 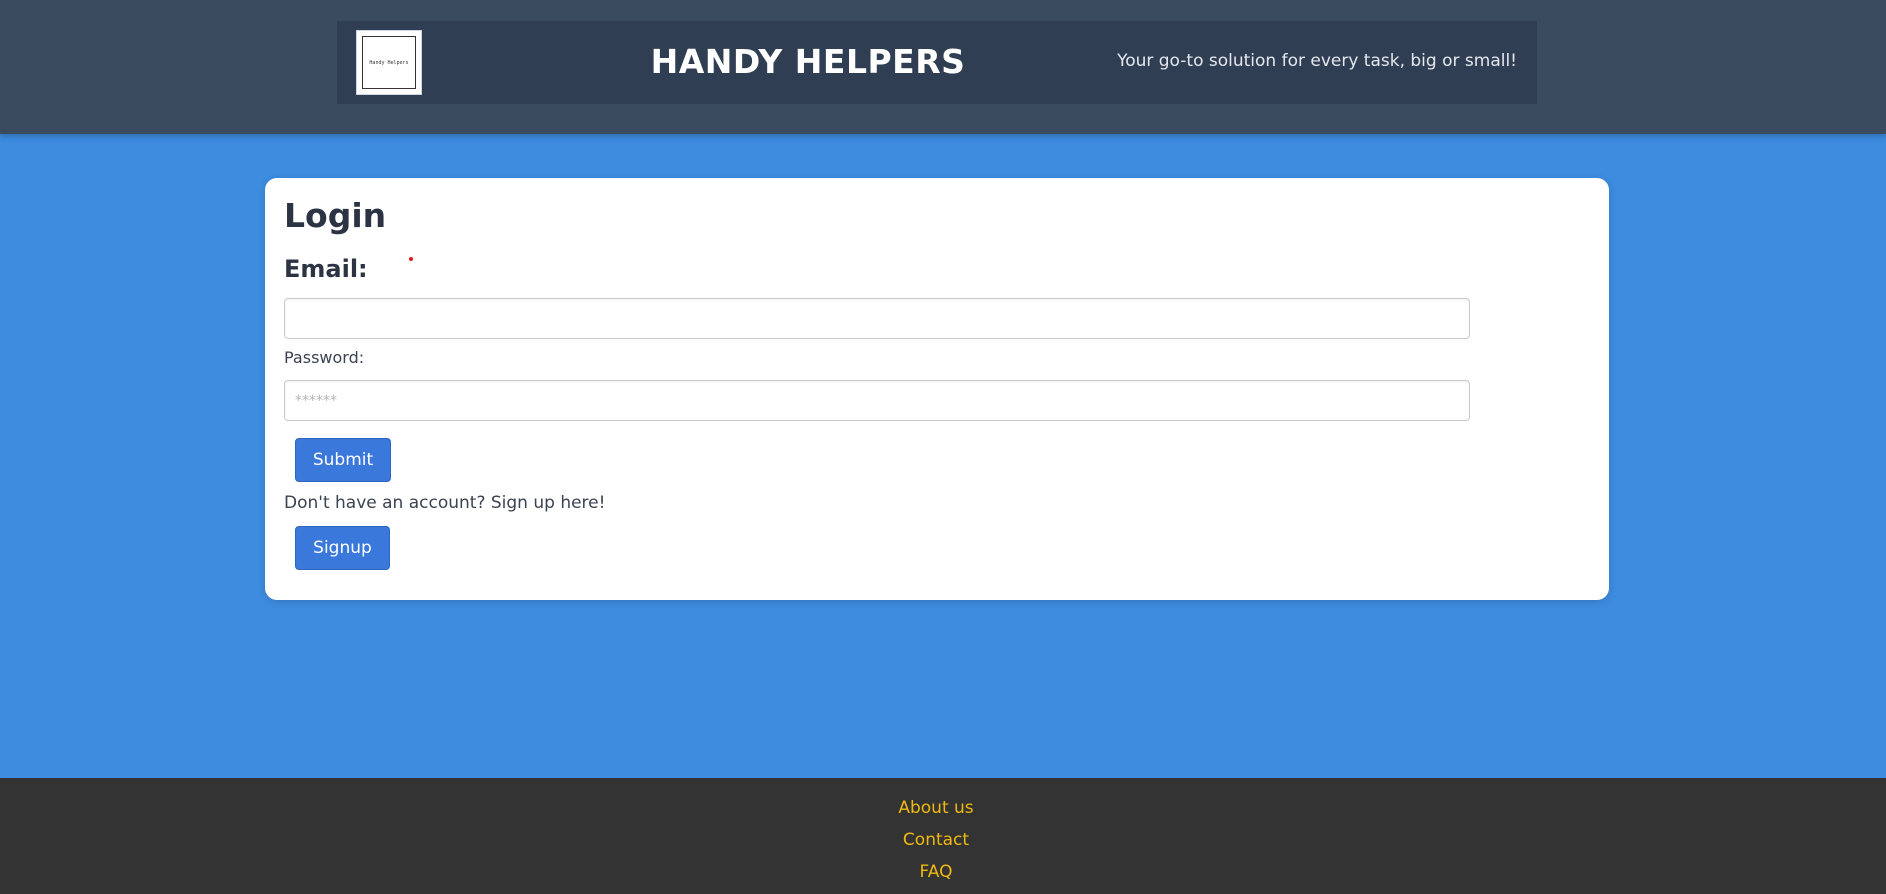 I want to click on site-footer: About us Contact FAQ, so click(x=943, y=836).